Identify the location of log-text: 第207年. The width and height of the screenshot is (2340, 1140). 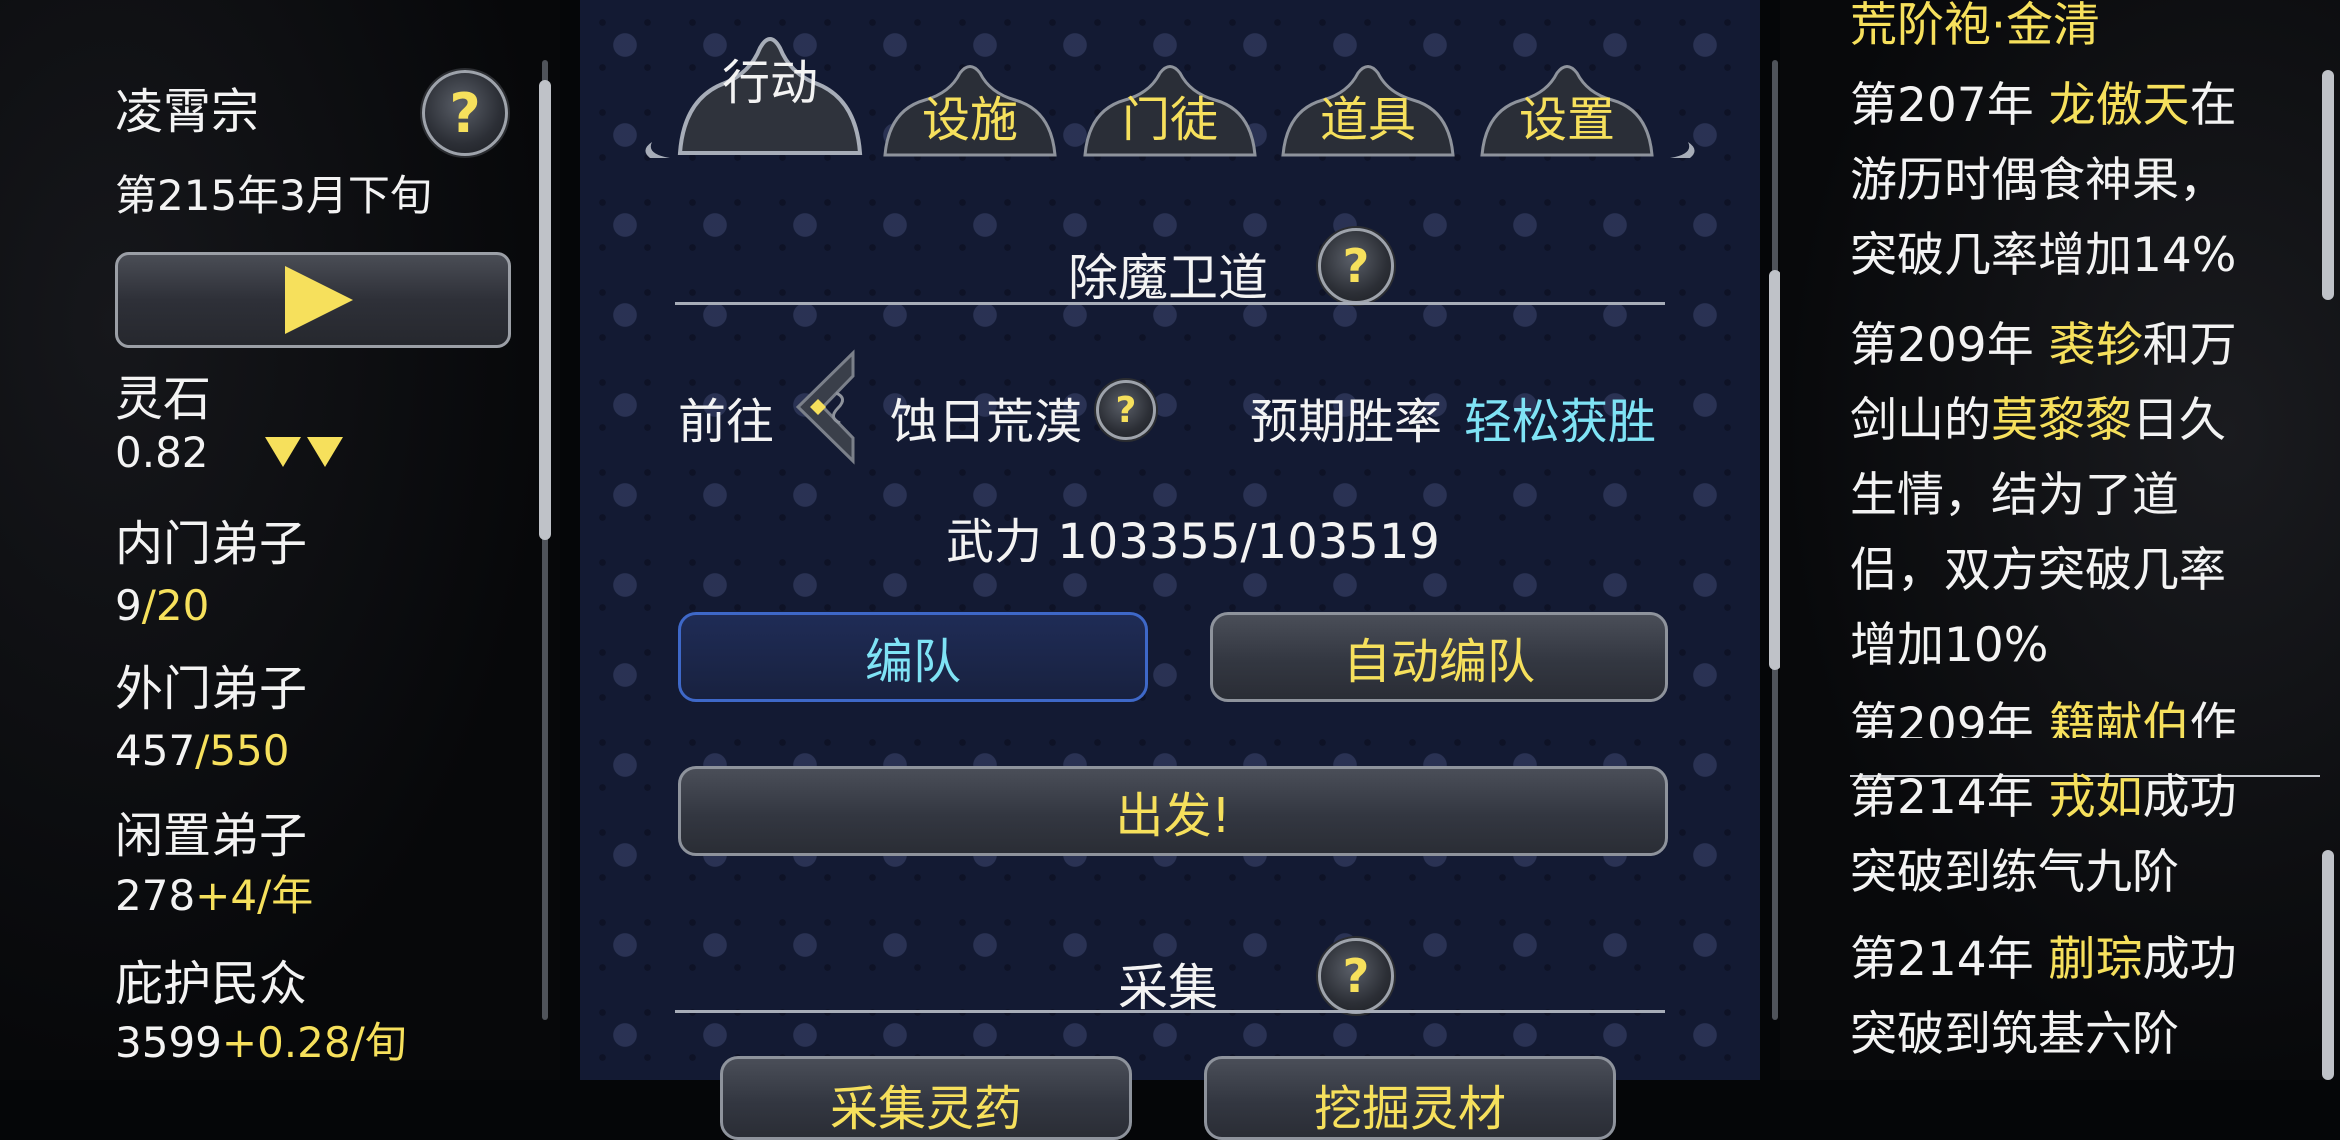
(1949, 105).